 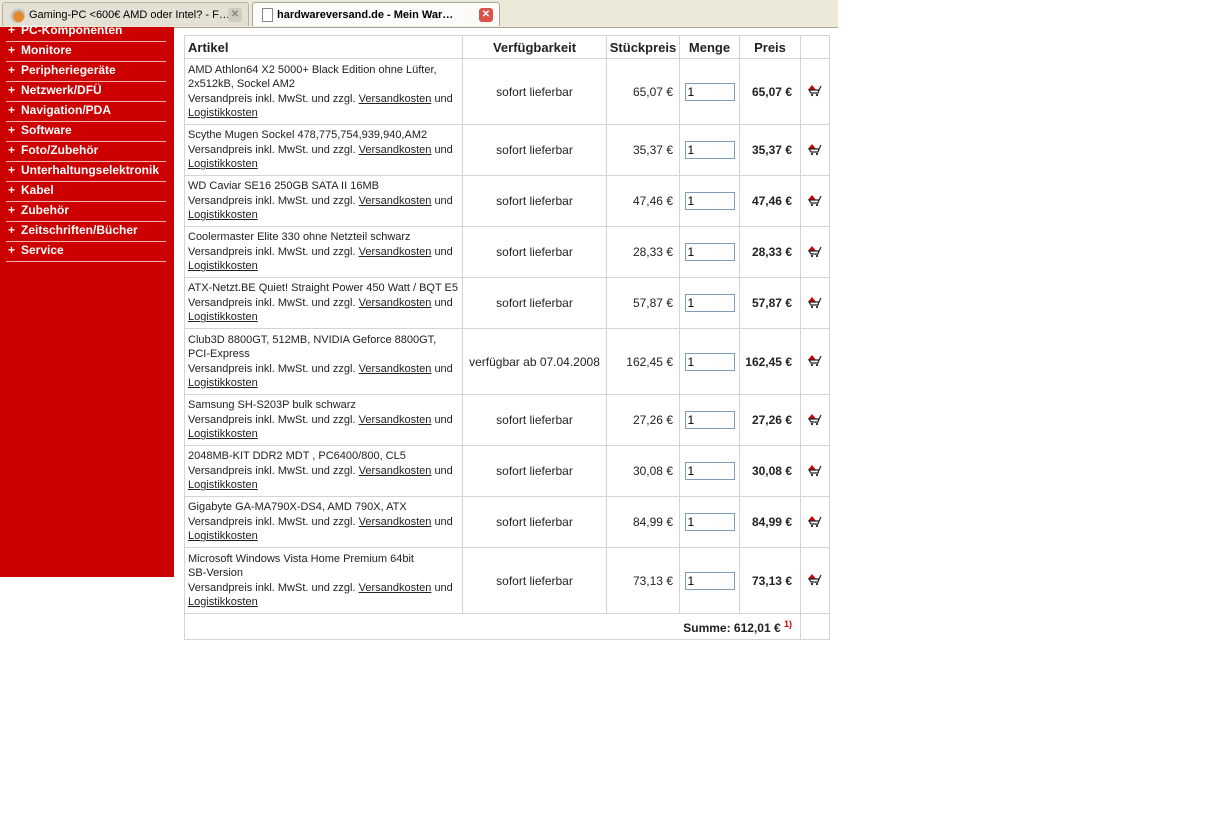 I want to click on page-favicon-icon, so click(x=267, y=14).